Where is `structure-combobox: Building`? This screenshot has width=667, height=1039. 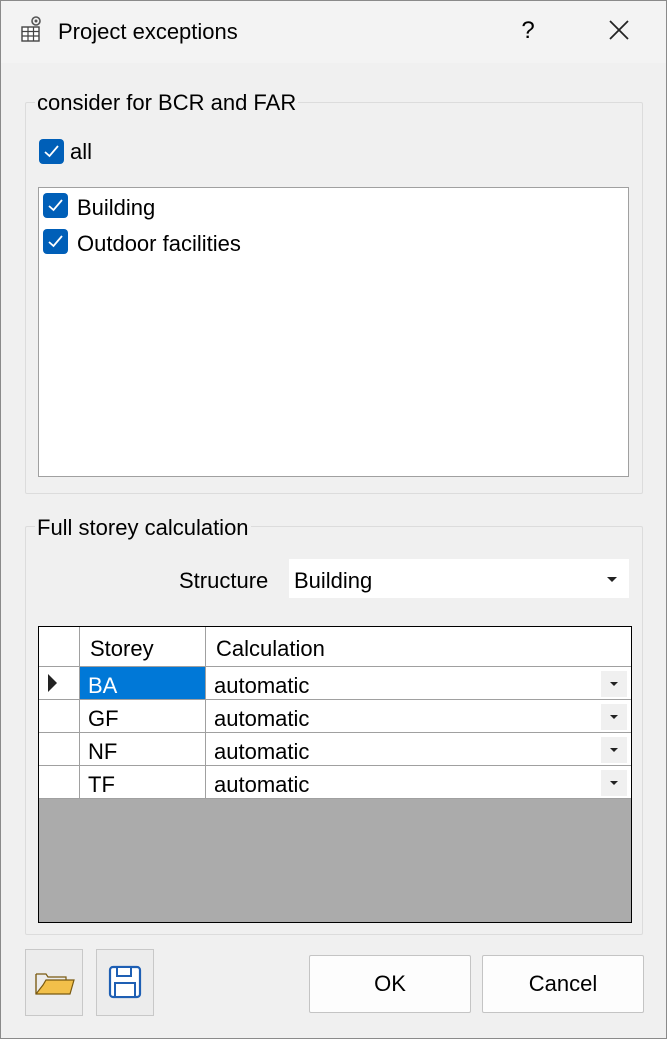 structure-combobox: Building is located at coordinates (459, 578).